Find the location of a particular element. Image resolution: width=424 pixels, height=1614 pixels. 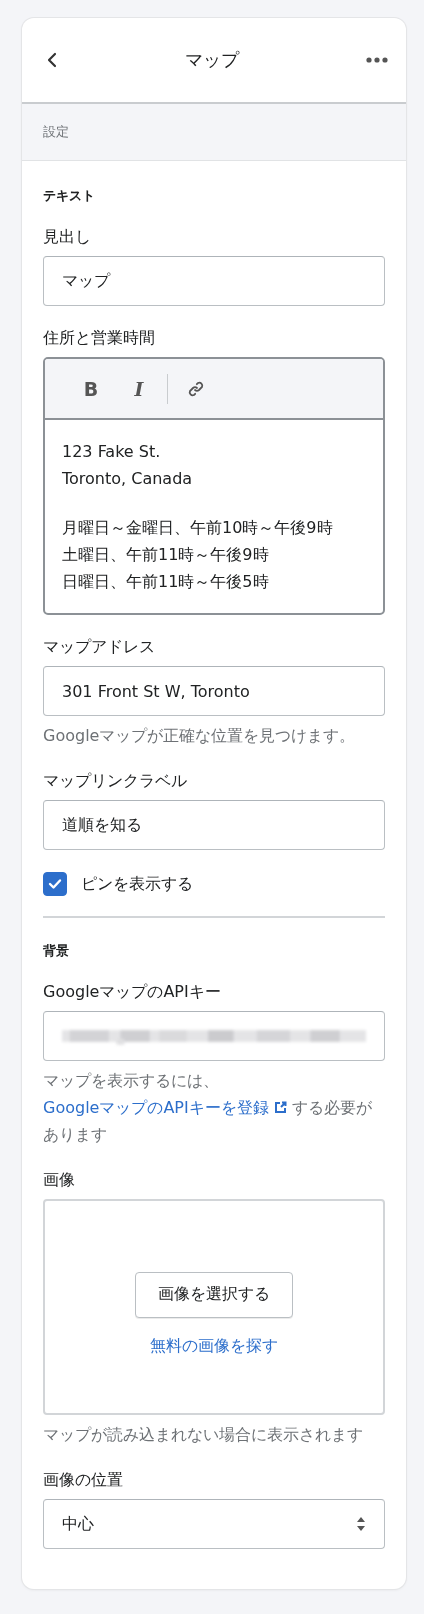

editor-paragraph: 123 Fake St. Toronto, Canada is located at coordinates (128, 465).